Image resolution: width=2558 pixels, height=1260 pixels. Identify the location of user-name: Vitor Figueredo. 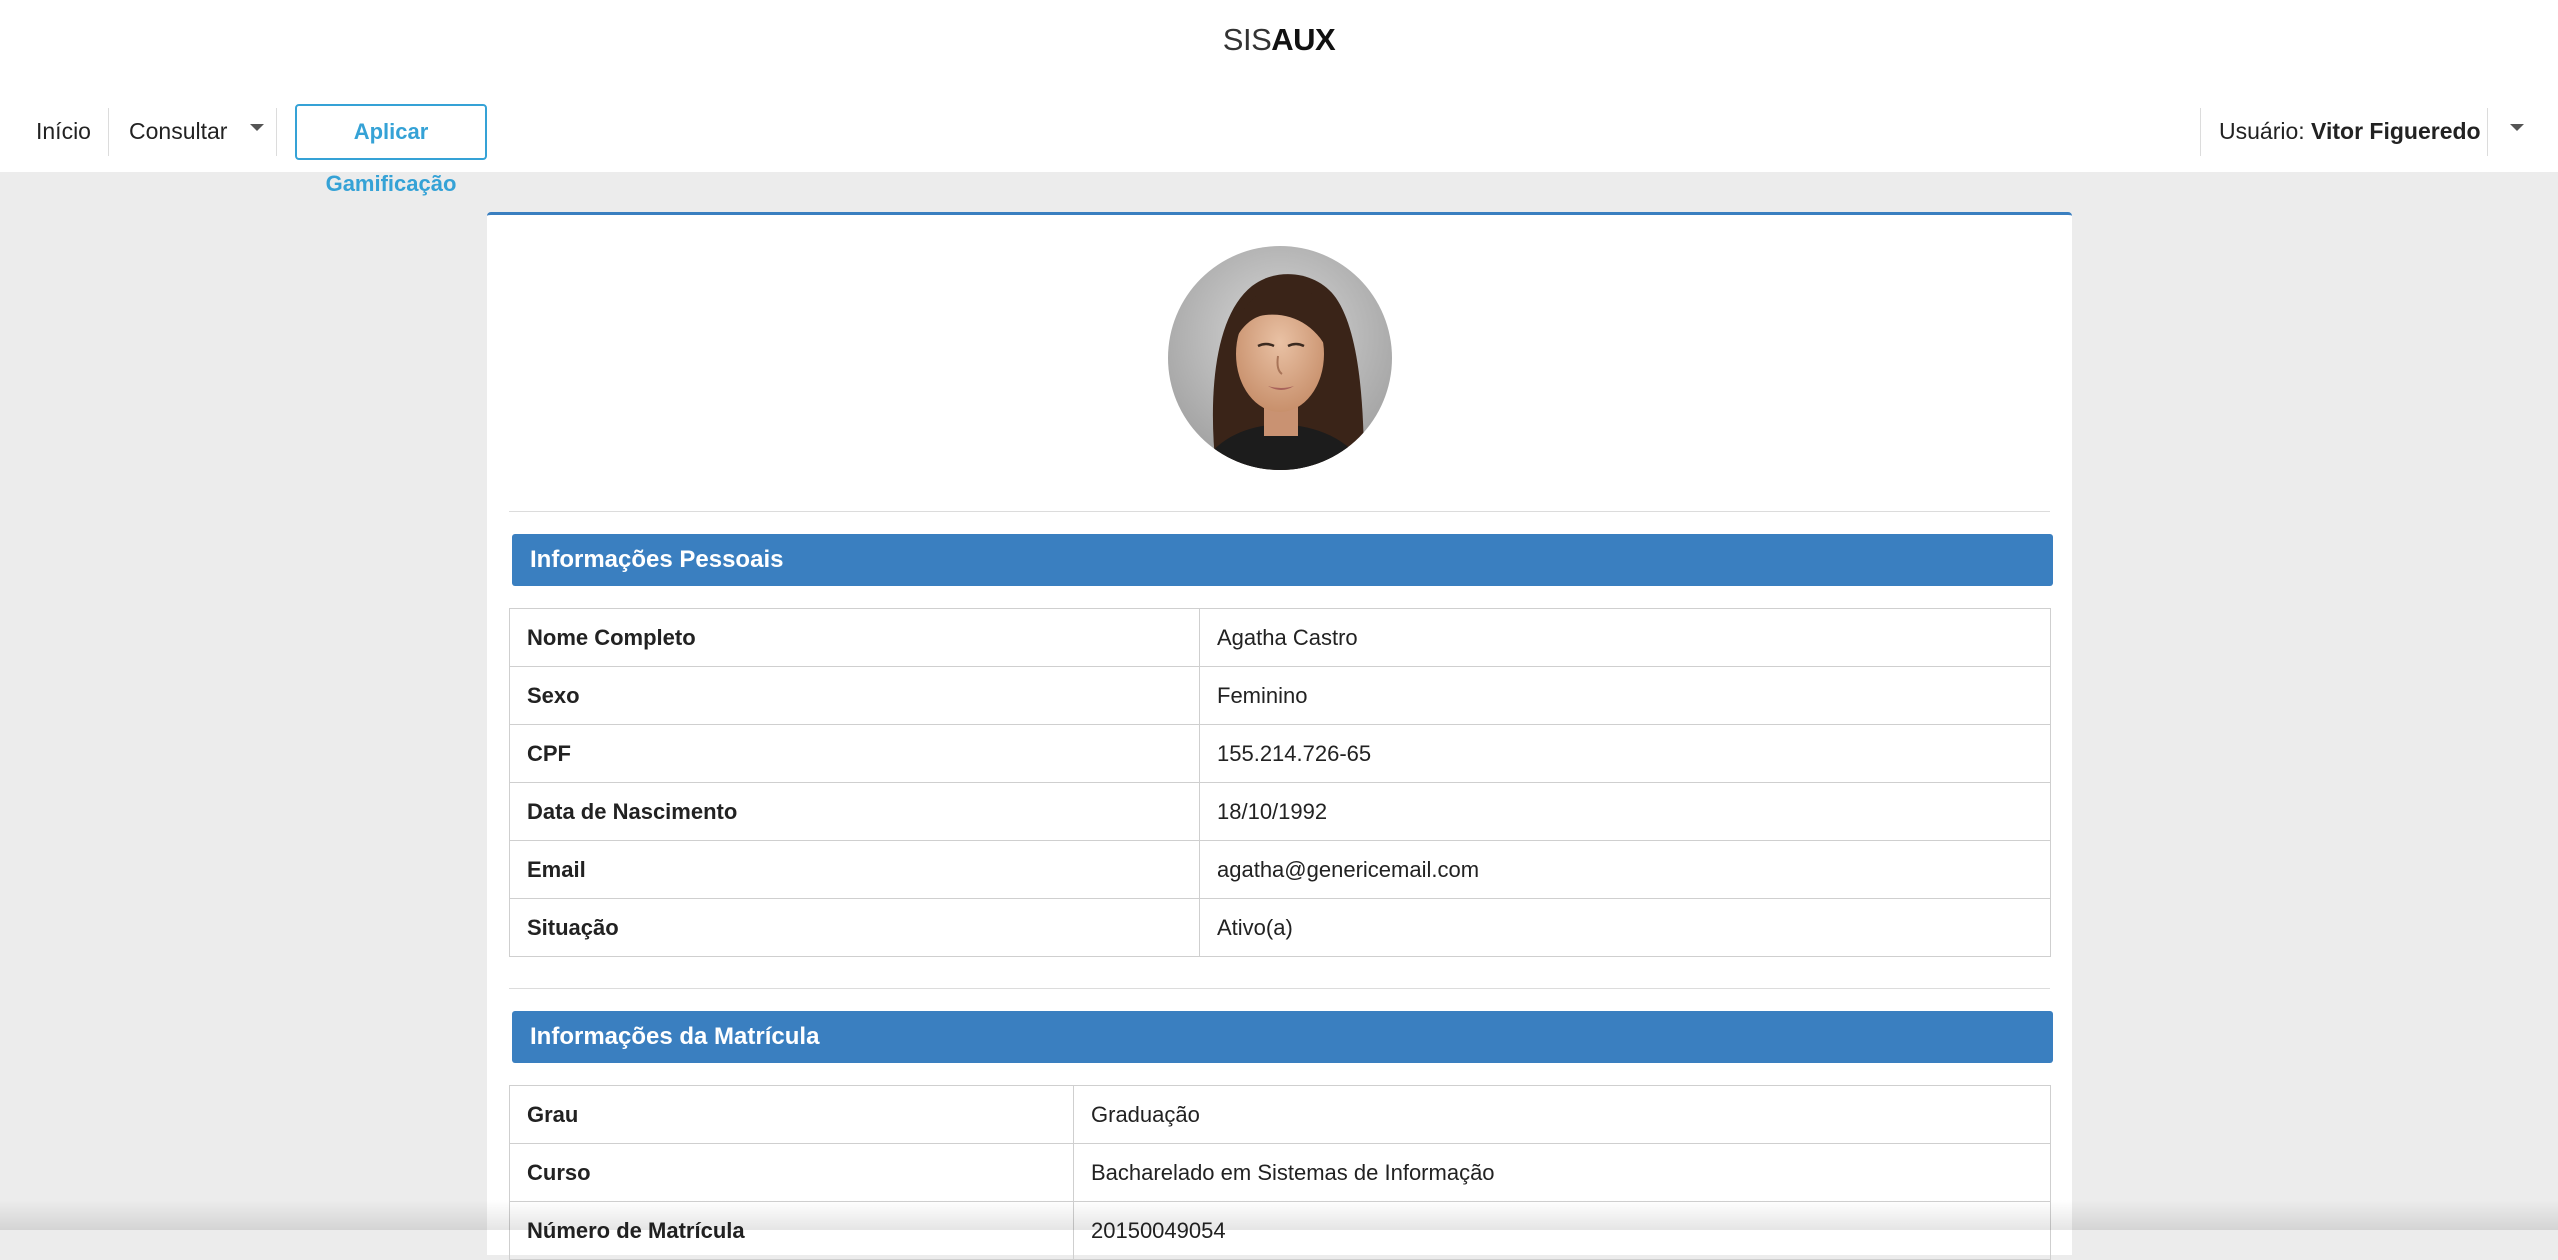
(2396, 131).